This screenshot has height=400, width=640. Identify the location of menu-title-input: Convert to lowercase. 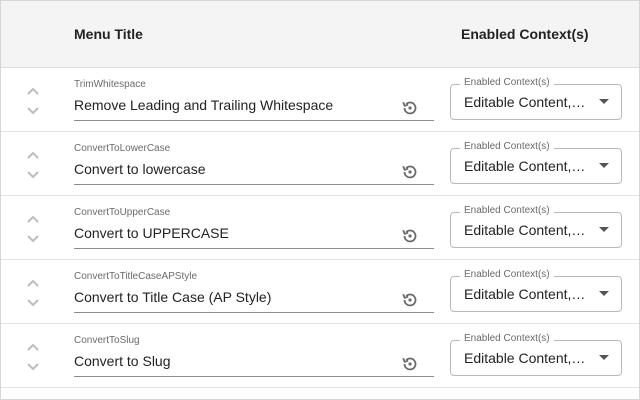
(254, 171).